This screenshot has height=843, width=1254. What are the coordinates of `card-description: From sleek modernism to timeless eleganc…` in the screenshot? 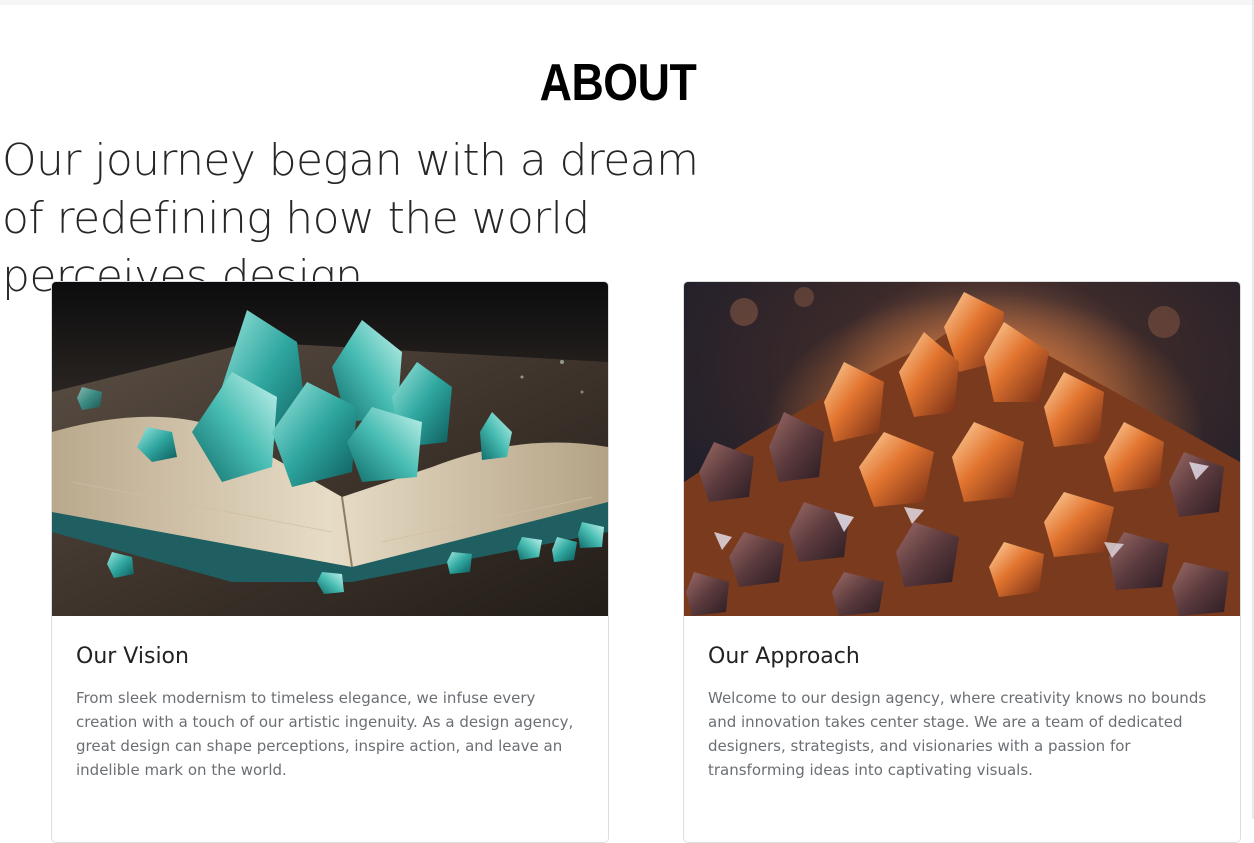 It's located at (325, 734).